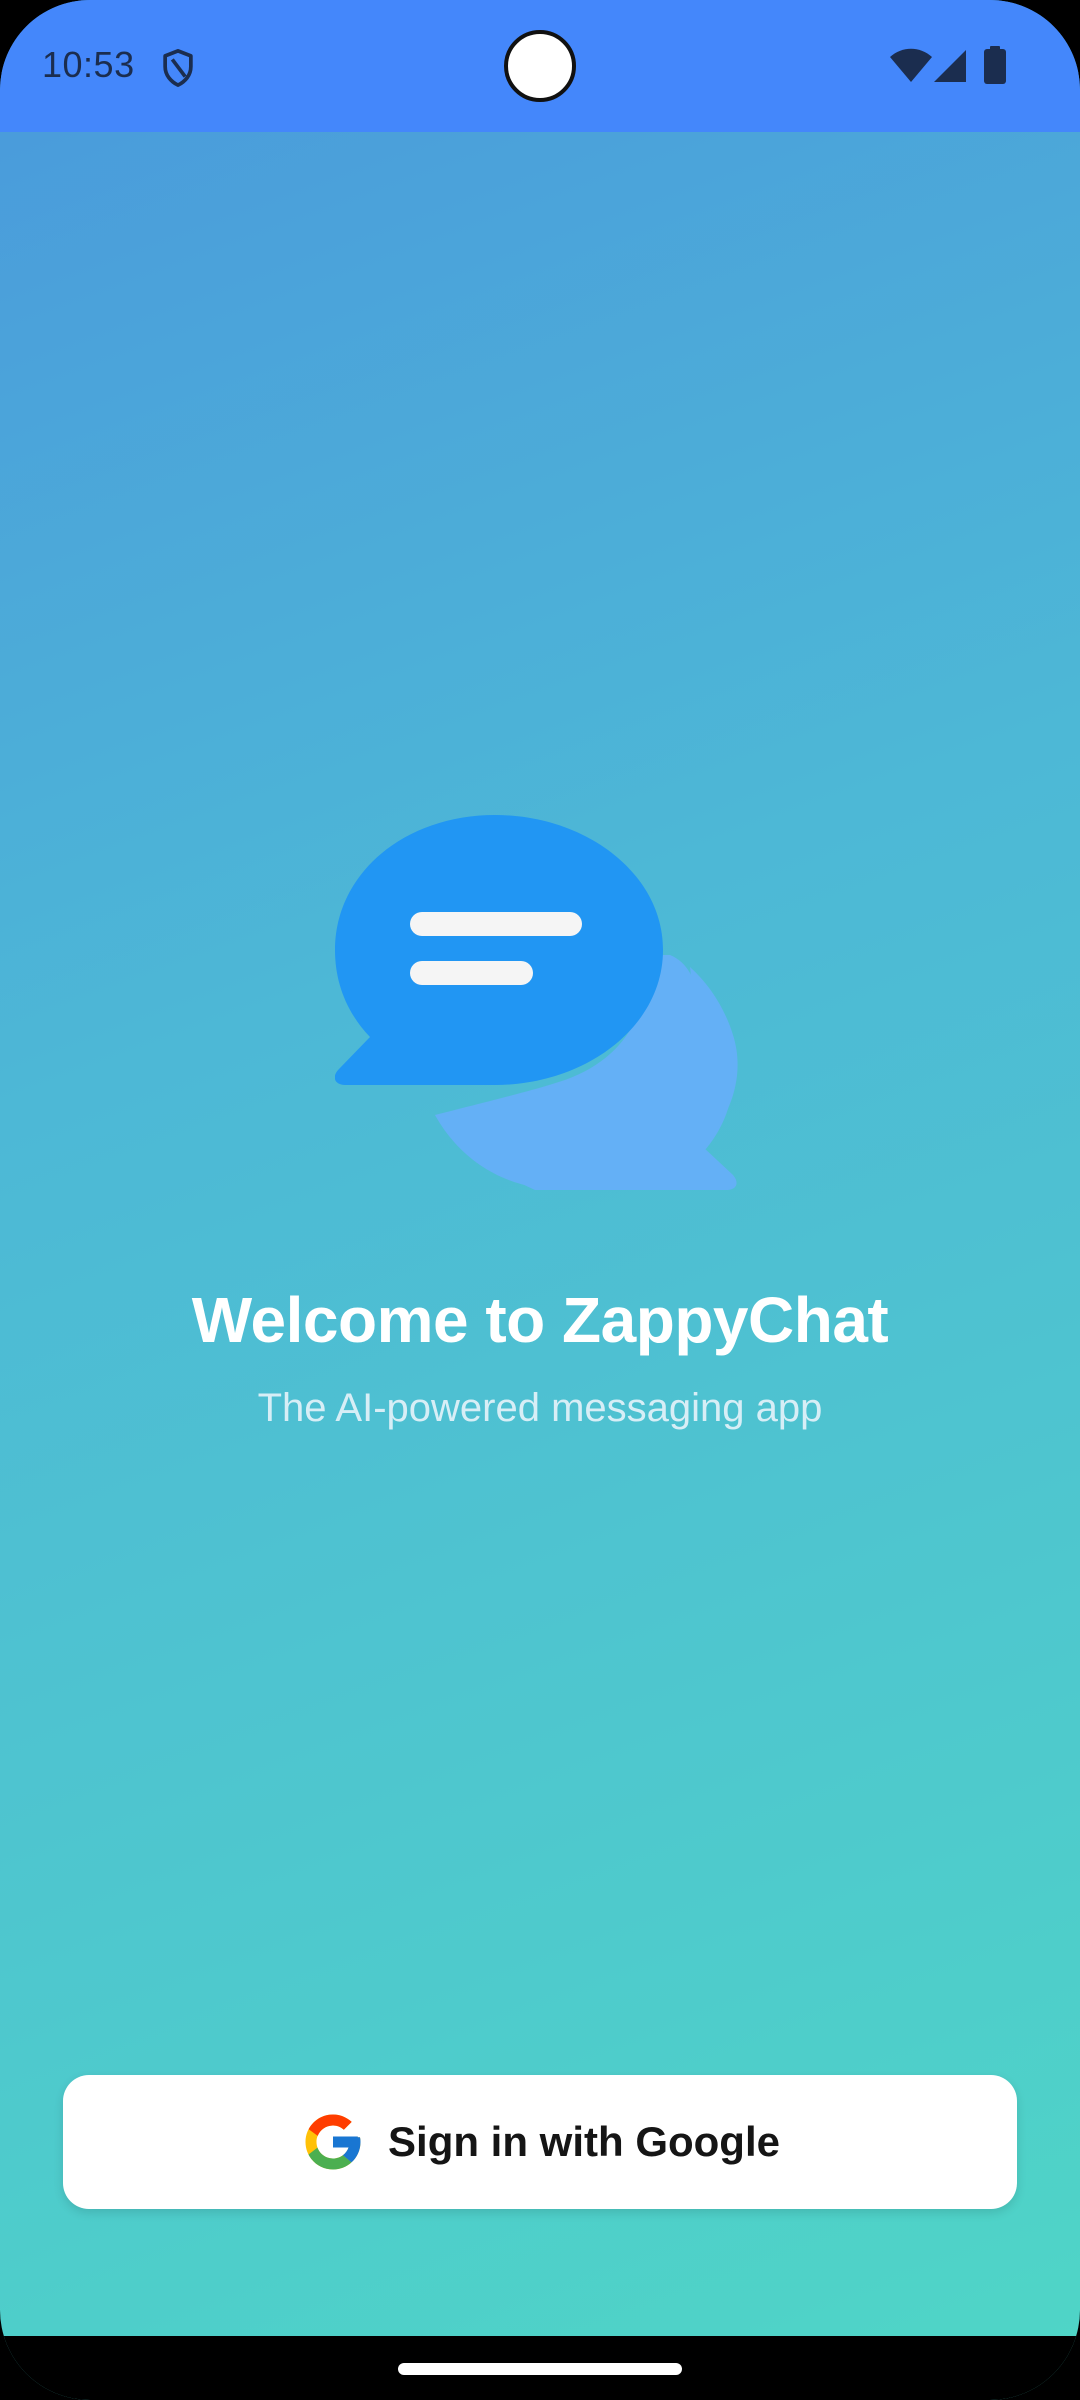  Describe the element at coordinates (950, 66) in the screenshot. I see `signal-icon` at that location.